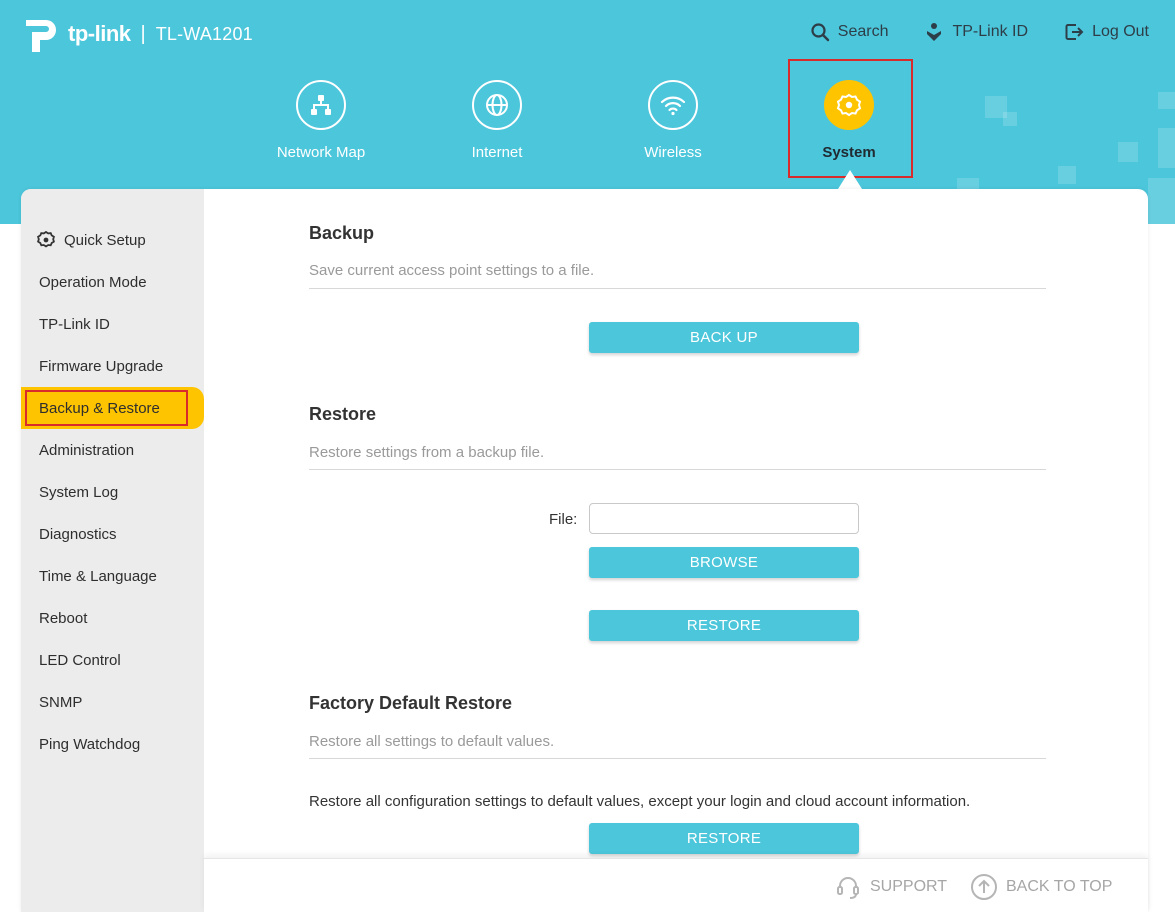 The image size is (1175, 912). What do you see at coordinates (587, 125) in the screenshot?
I see `main-nav: Network Map Internet Wireless System` at bounding box center [587, 125].